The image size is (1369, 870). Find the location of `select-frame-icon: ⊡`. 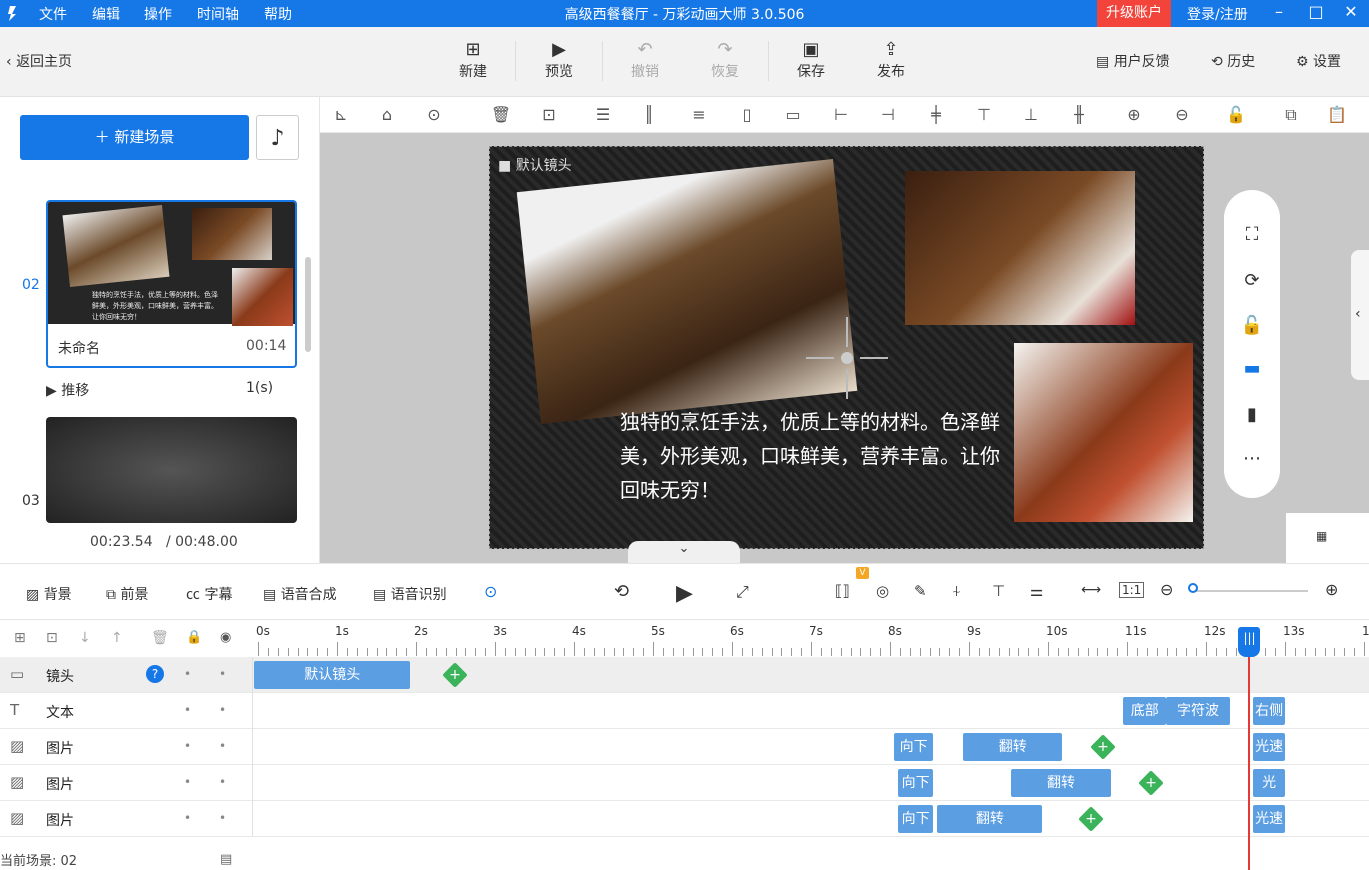

select-frame-icon: ⊡ is located at coordinates (549, 114).